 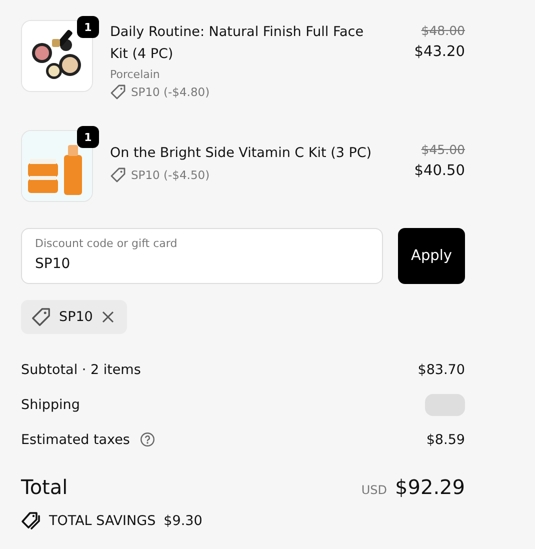 What do you see at coordinates (76, 317) in the screenshot?
I see `code-text: SP10` at bounding box center [76, 317].